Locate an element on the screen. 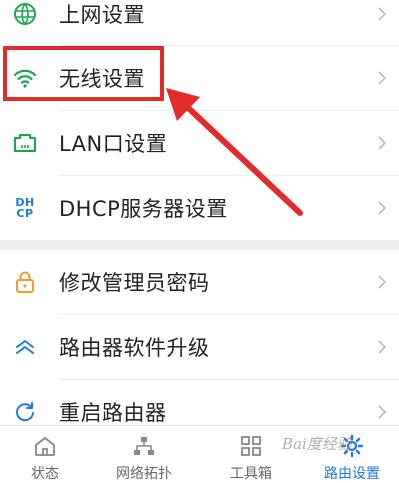 This screenshot has width=399, height=483. highlight-box is located at coordinates (83, 73).